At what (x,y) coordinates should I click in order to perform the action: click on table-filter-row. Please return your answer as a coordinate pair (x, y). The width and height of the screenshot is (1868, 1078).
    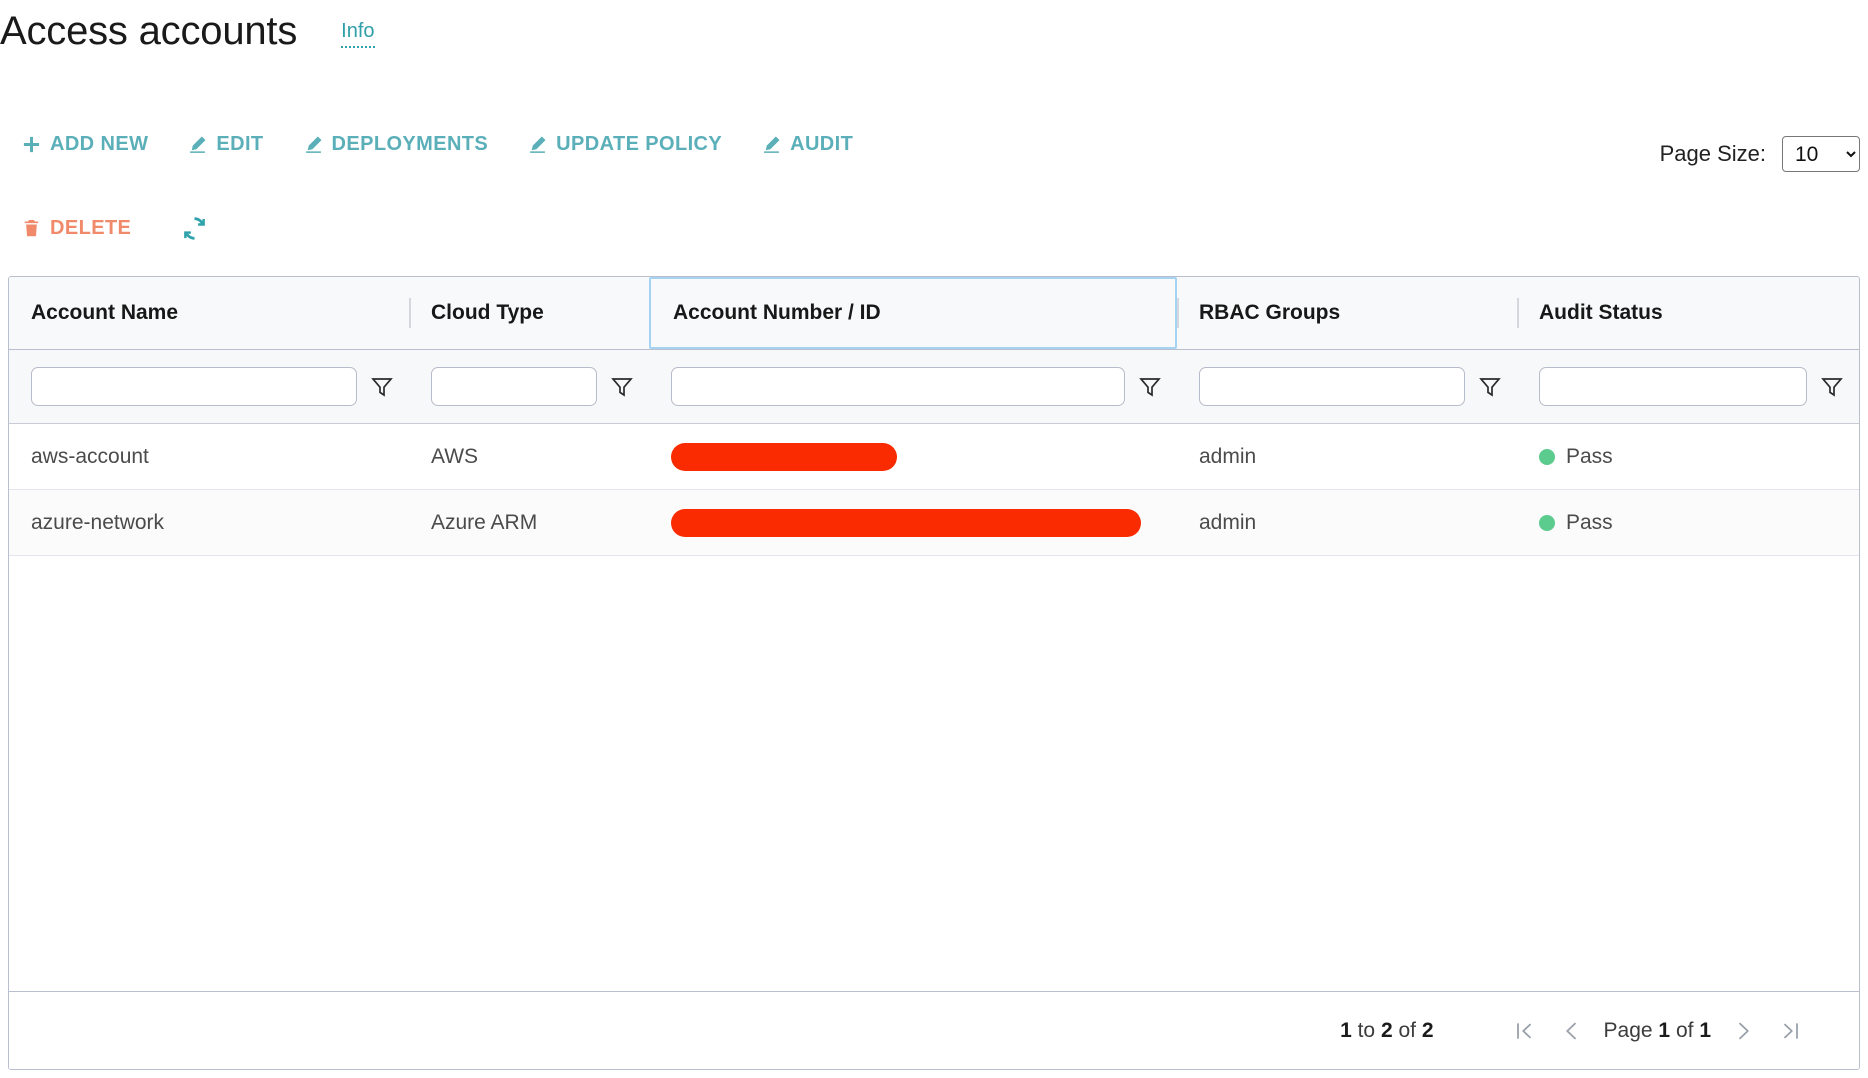
    Looking at the image, I should click on (934, 387).